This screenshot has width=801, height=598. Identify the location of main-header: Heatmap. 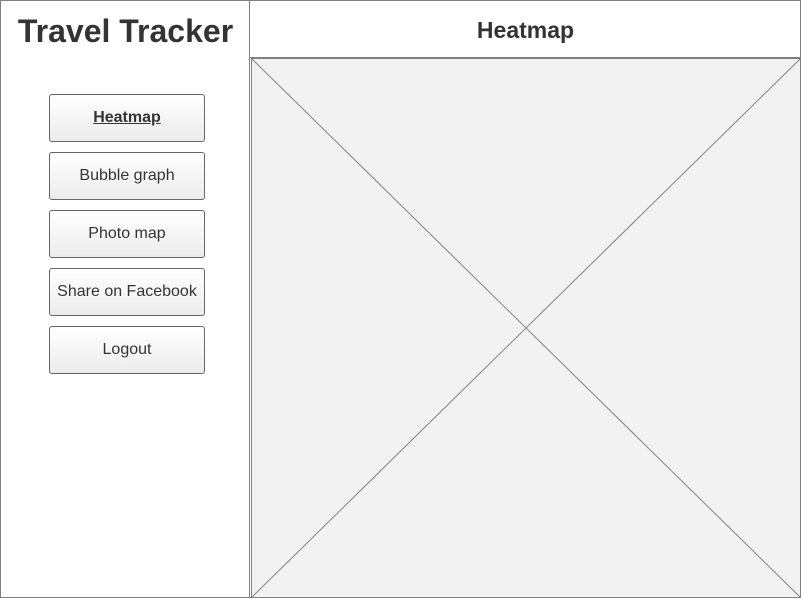
(525, 29).